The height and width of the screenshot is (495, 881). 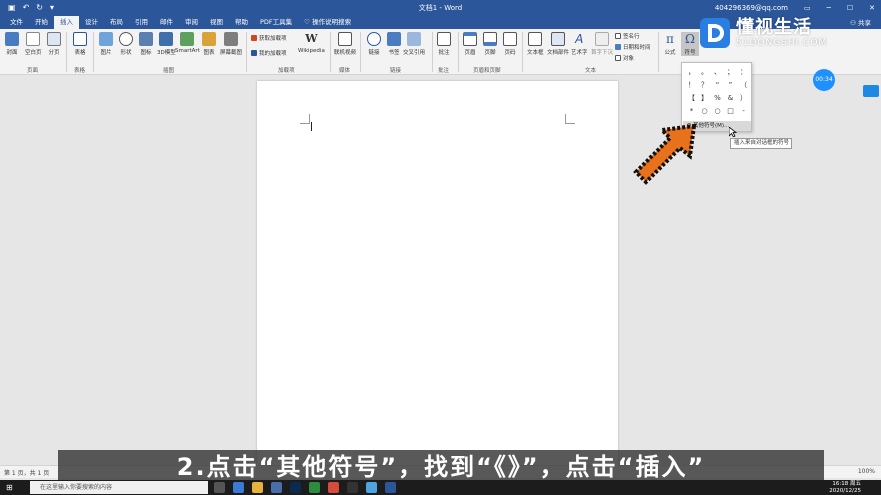 I want to click on symbol-cell: ，, so click(x=691, y=72).